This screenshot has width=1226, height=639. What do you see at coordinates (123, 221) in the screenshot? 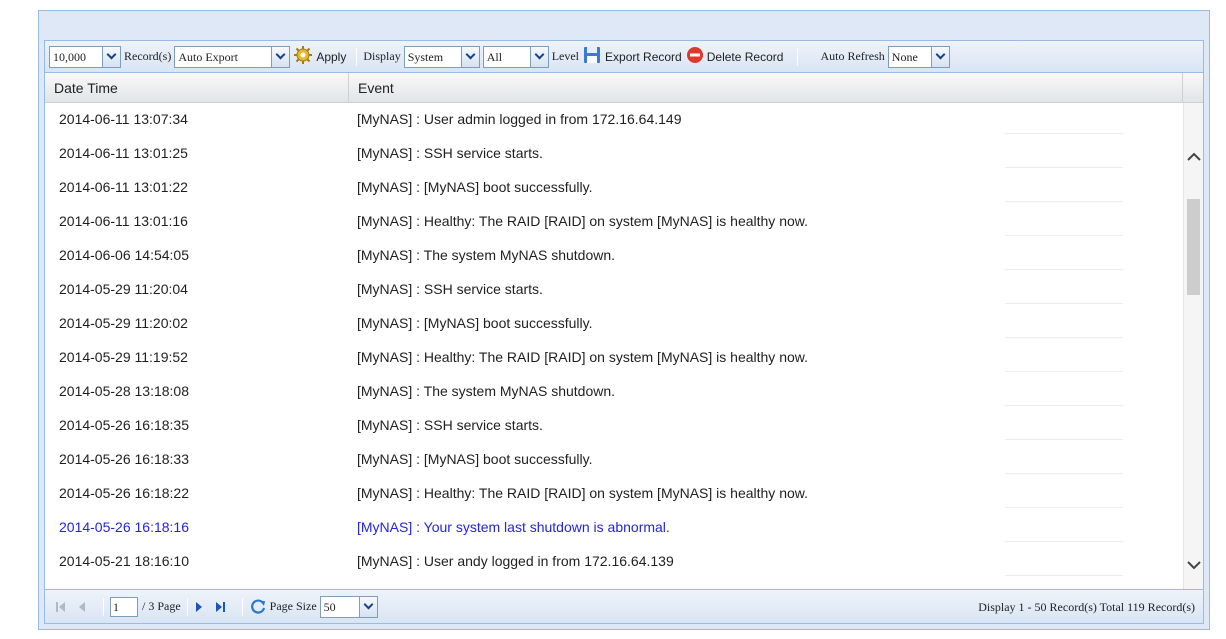
I see `cell-date-time: 2014-06-11 13:01:16` at bounding box center [123, 221].